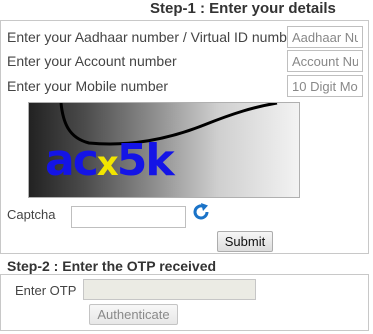 This screenshot has height=334, width=373. Describe the element at coordinates (60, 160) in the screenshot. I see `captcha-char: a` at that location.